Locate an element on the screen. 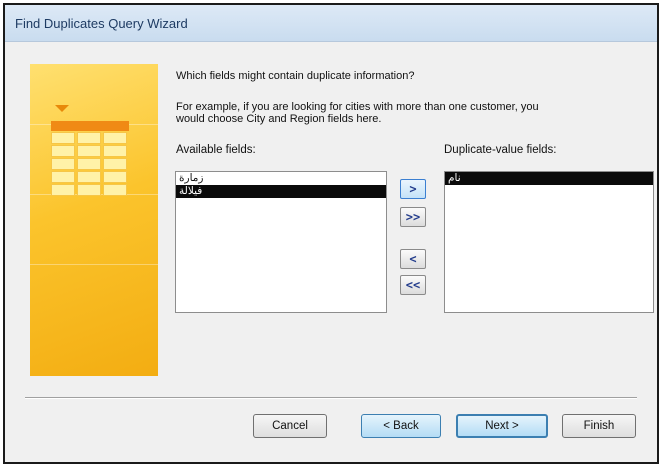 This screenshot has width=664, height=468. list-item: فيلالة is located at coordinates (281, 191).